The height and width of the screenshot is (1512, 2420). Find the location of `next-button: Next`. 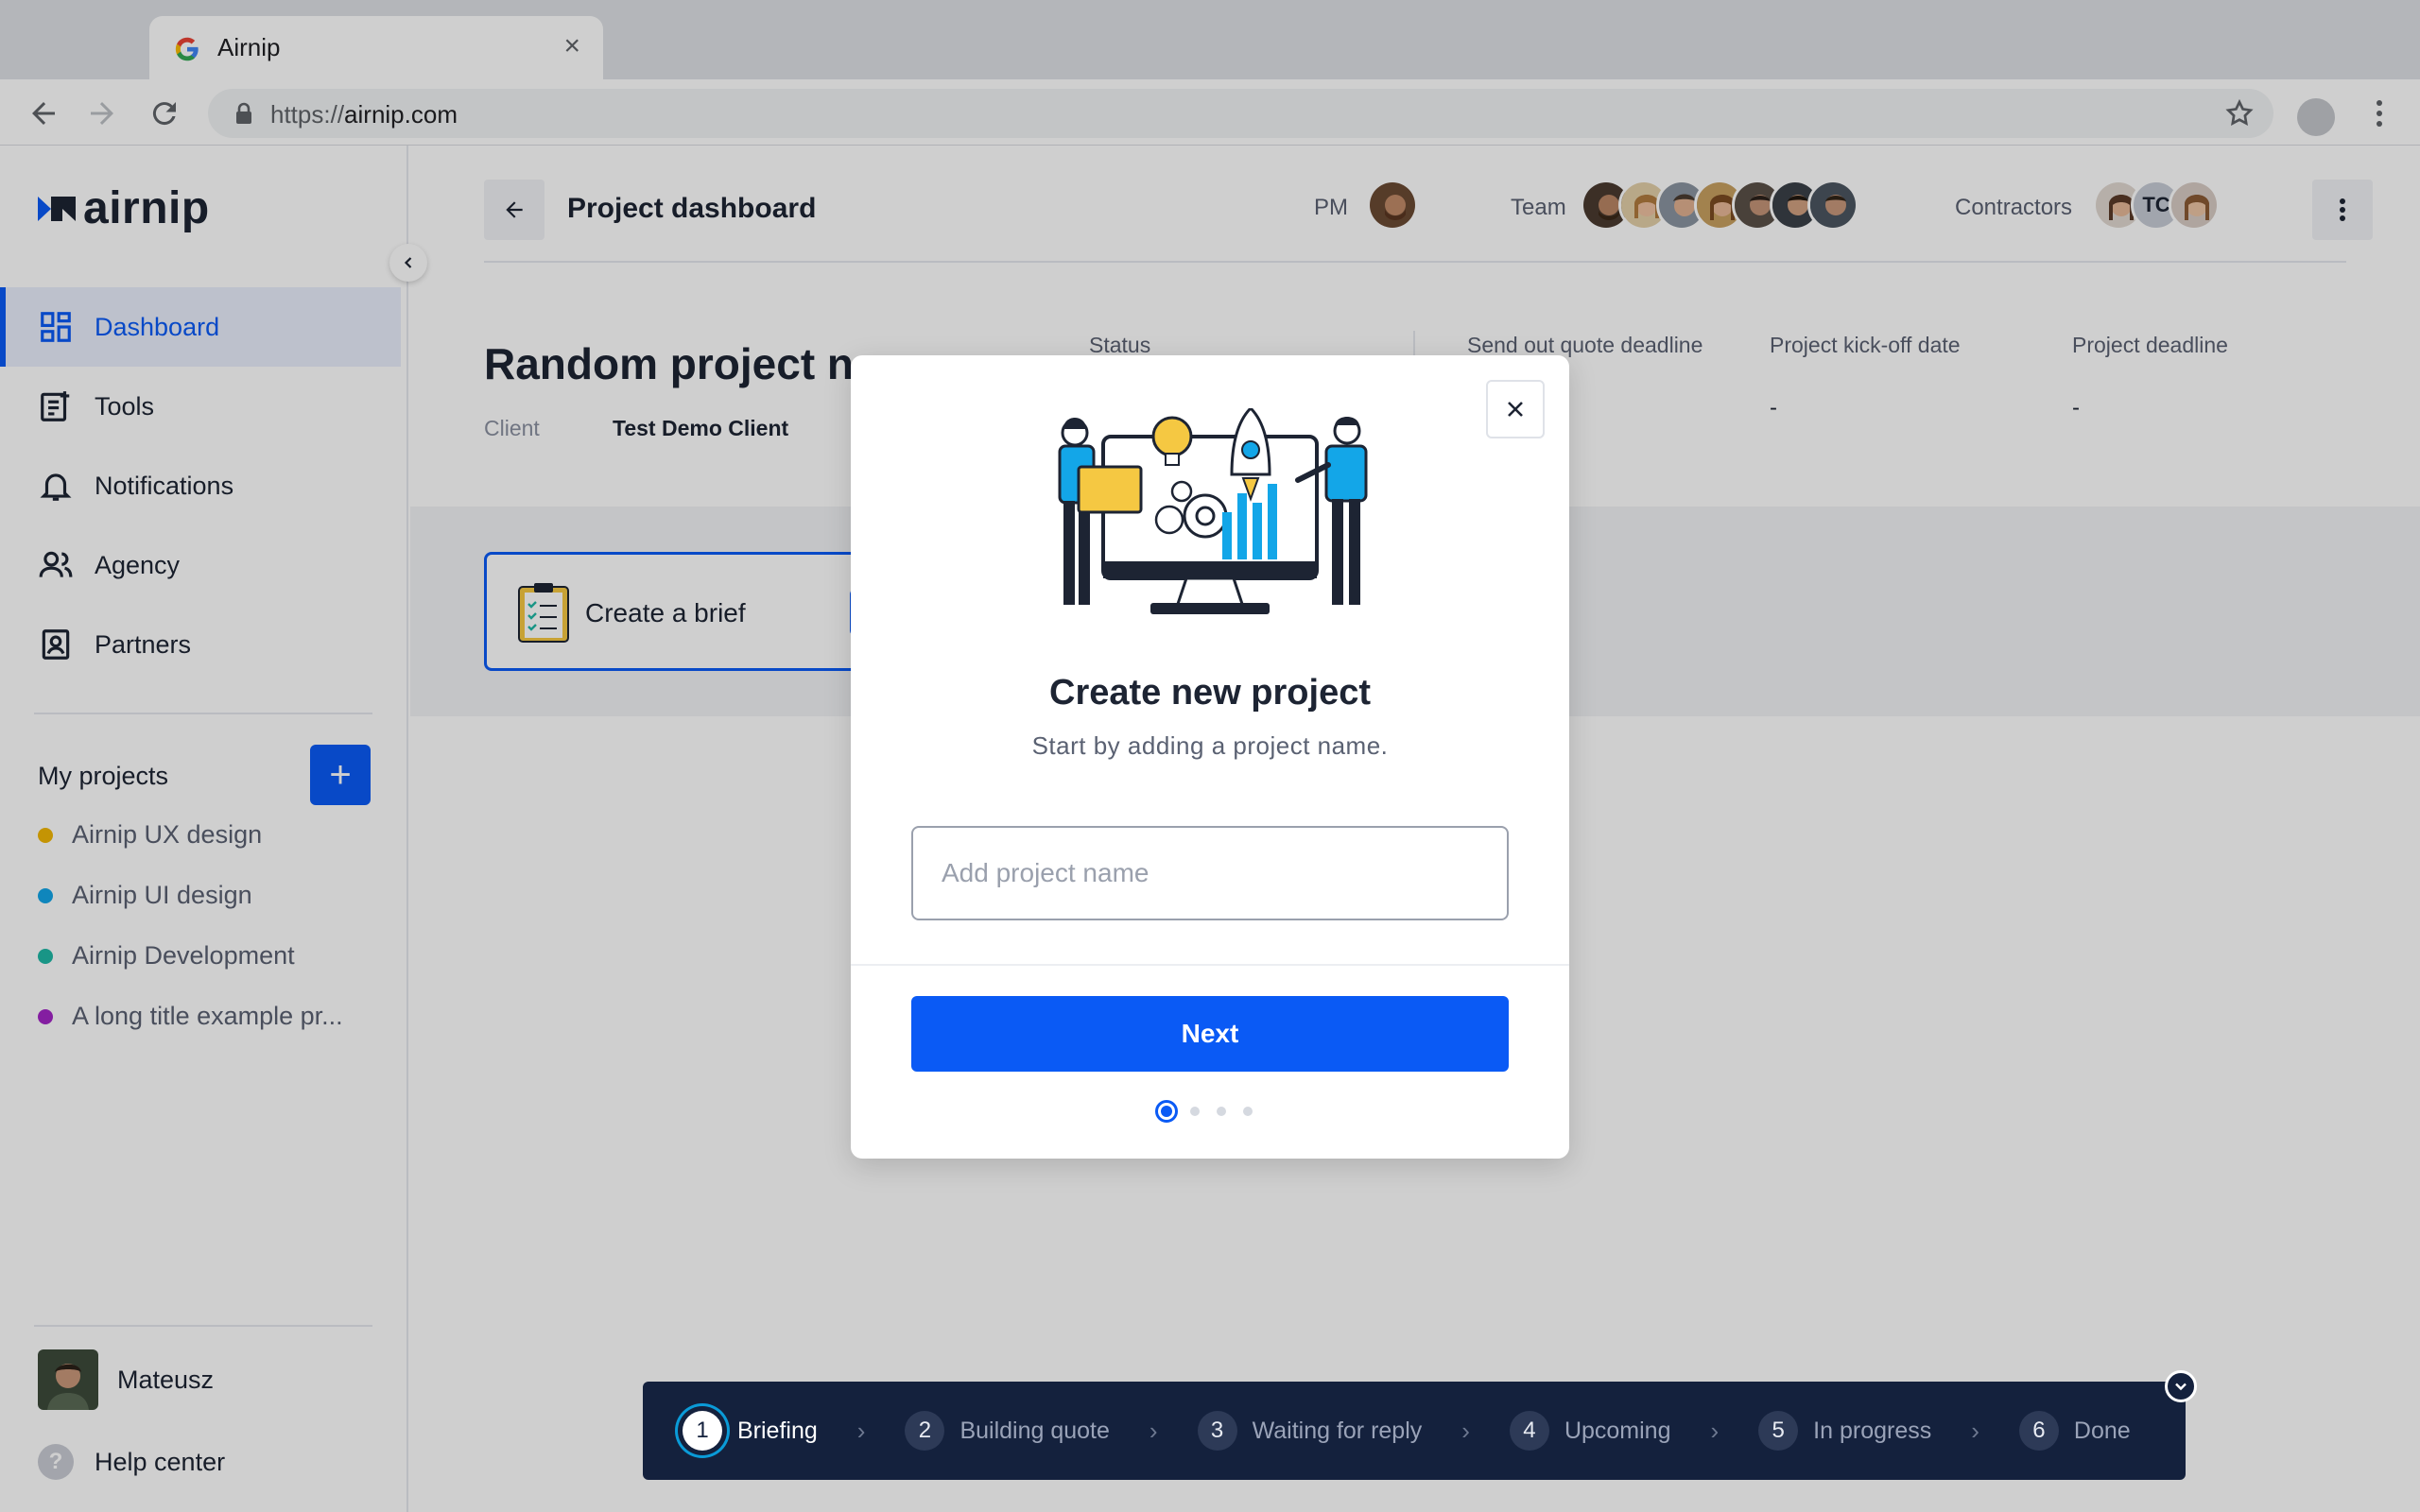

next-button: Next is located at coordinates (1210, 1034).